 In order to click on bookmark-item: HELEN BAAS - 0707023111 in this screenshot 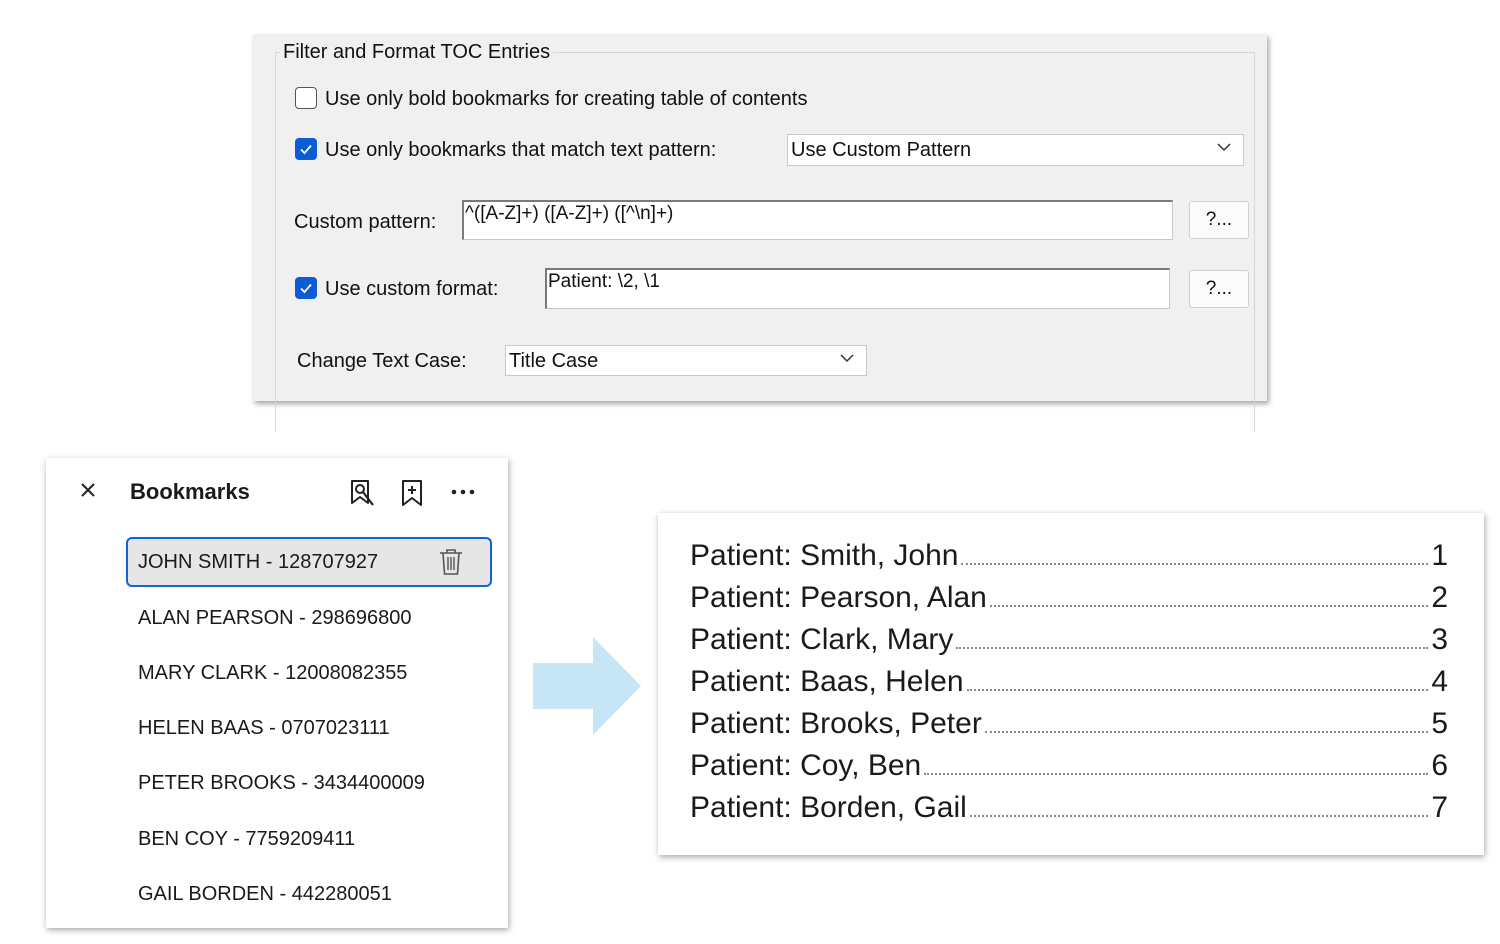, I will do `click(309, 728)`.